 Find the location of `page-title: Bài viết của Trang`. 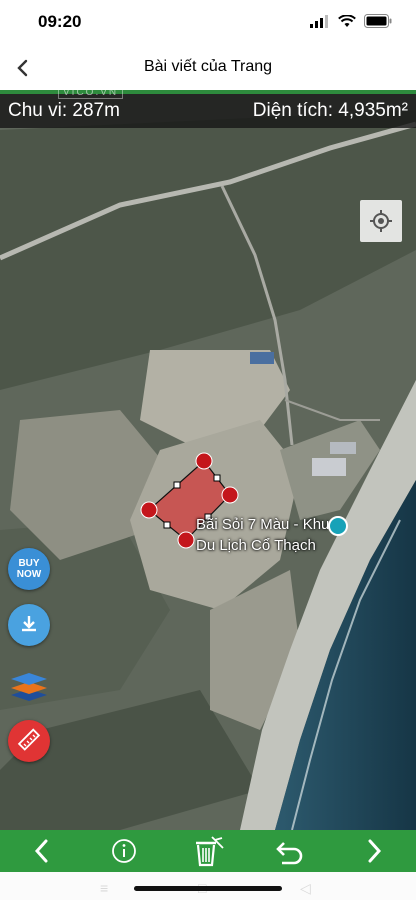

page-title: Bài viết của Trang is located at coordinates (208, 66).